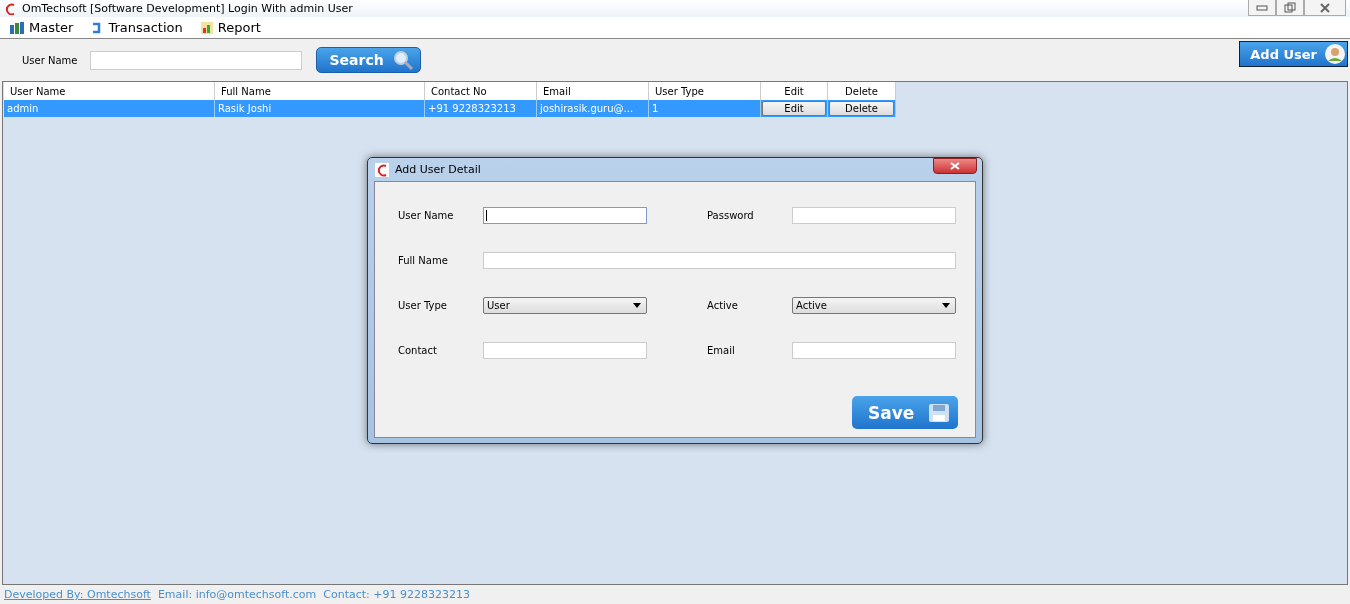 The width and height of the screenshot is (1350, 604). Describe the element at coordinates (794, 108) in the screenshot. I see `edit-button: Edit` at that location.